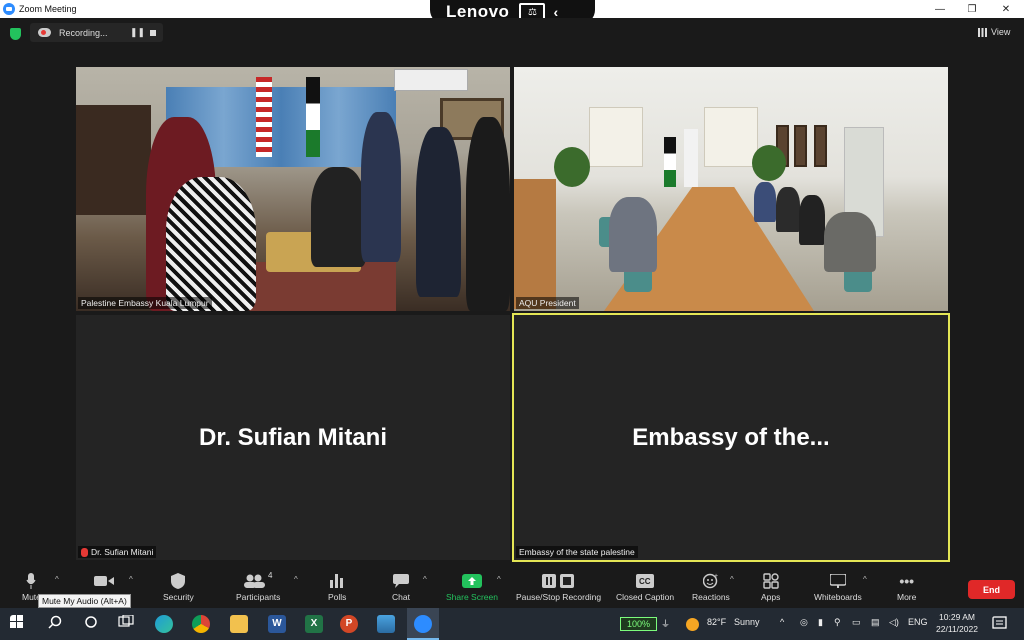 Image resolution: width=1024 pixels, height=640 pixels. What do you see at coordinates (211, 244) in the screenshot?
I see `person-houndstooth` at bounding box center [211, 244].